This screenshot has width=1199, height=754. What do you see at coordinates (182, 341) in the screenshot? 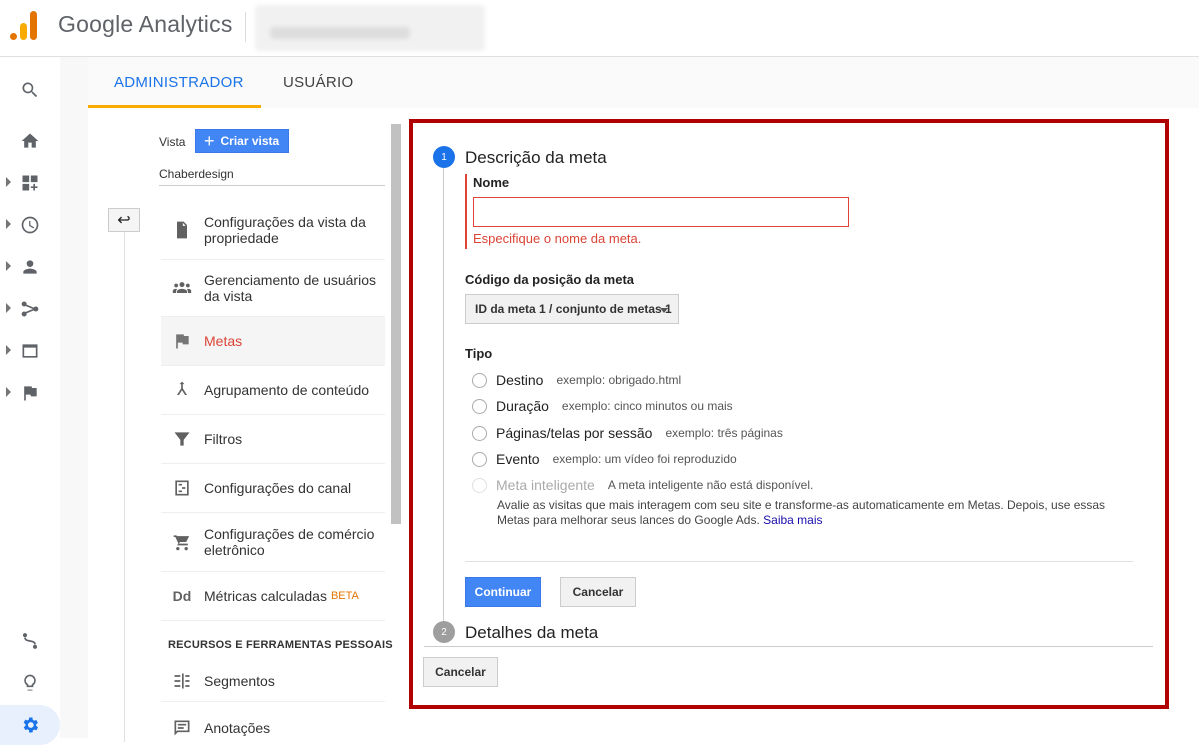
I see `flag-icon` at bounding box center [182, 341].